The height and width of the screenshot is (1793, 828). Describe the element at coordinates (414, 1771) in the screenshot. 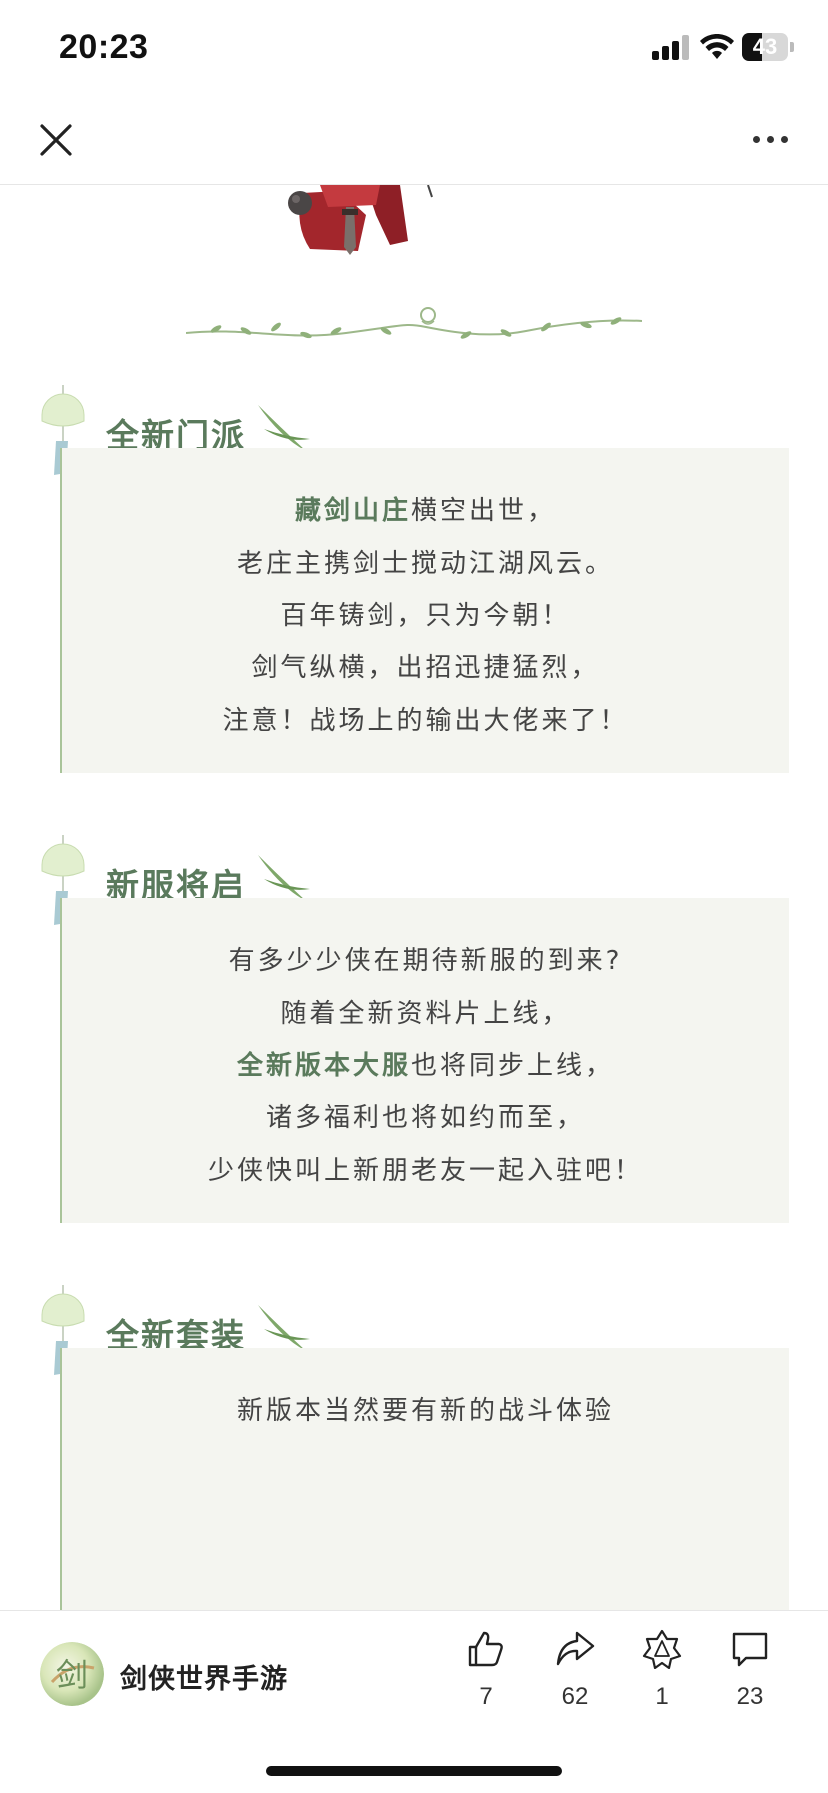

I see `home-indicator` at that location.